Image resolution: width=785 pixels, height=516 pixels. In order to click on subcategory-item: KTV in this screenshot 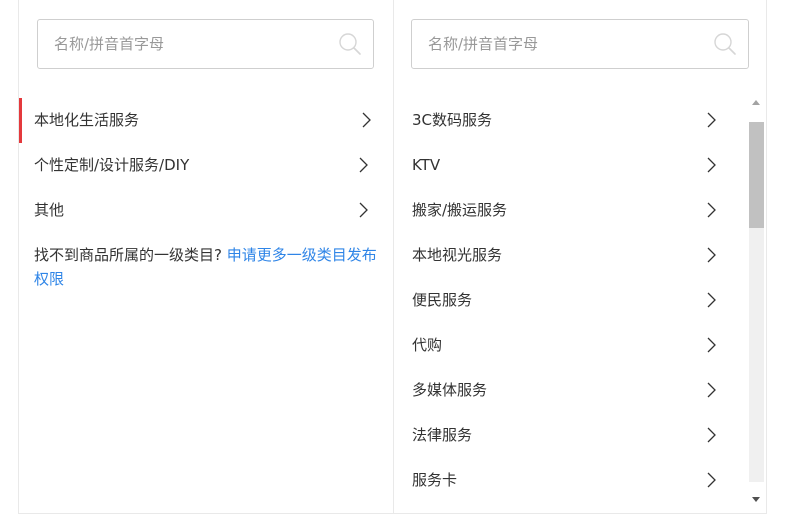, I will do `click(568, 165)`.